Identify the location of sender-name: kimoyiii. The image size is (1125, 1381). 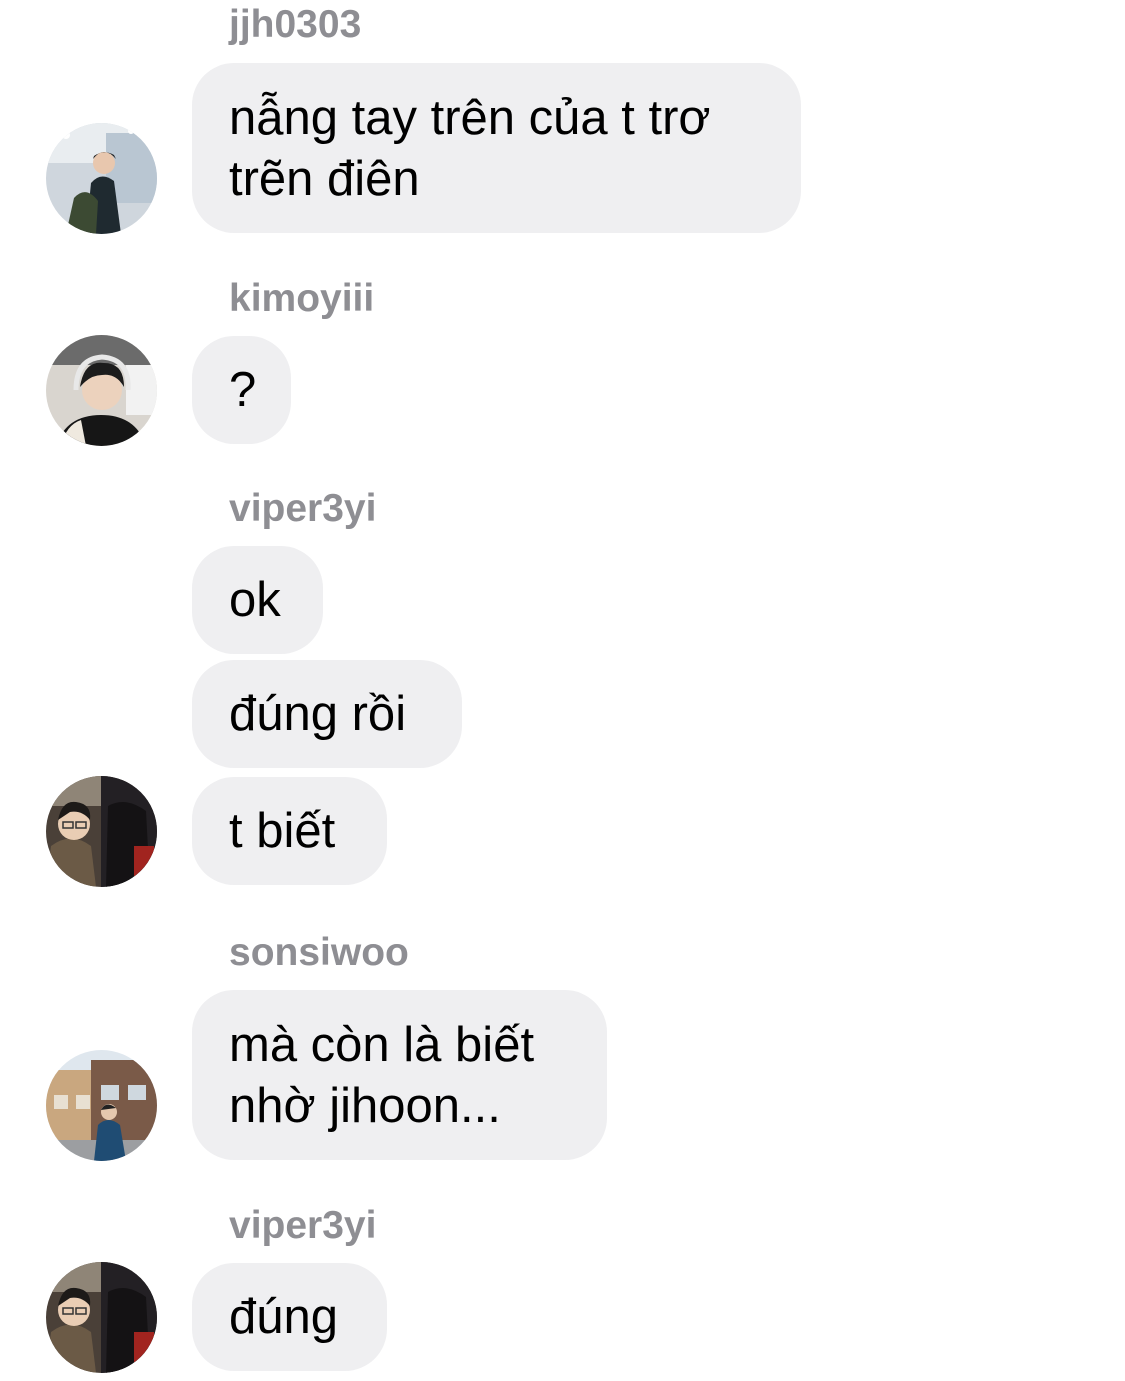
(302, 298).